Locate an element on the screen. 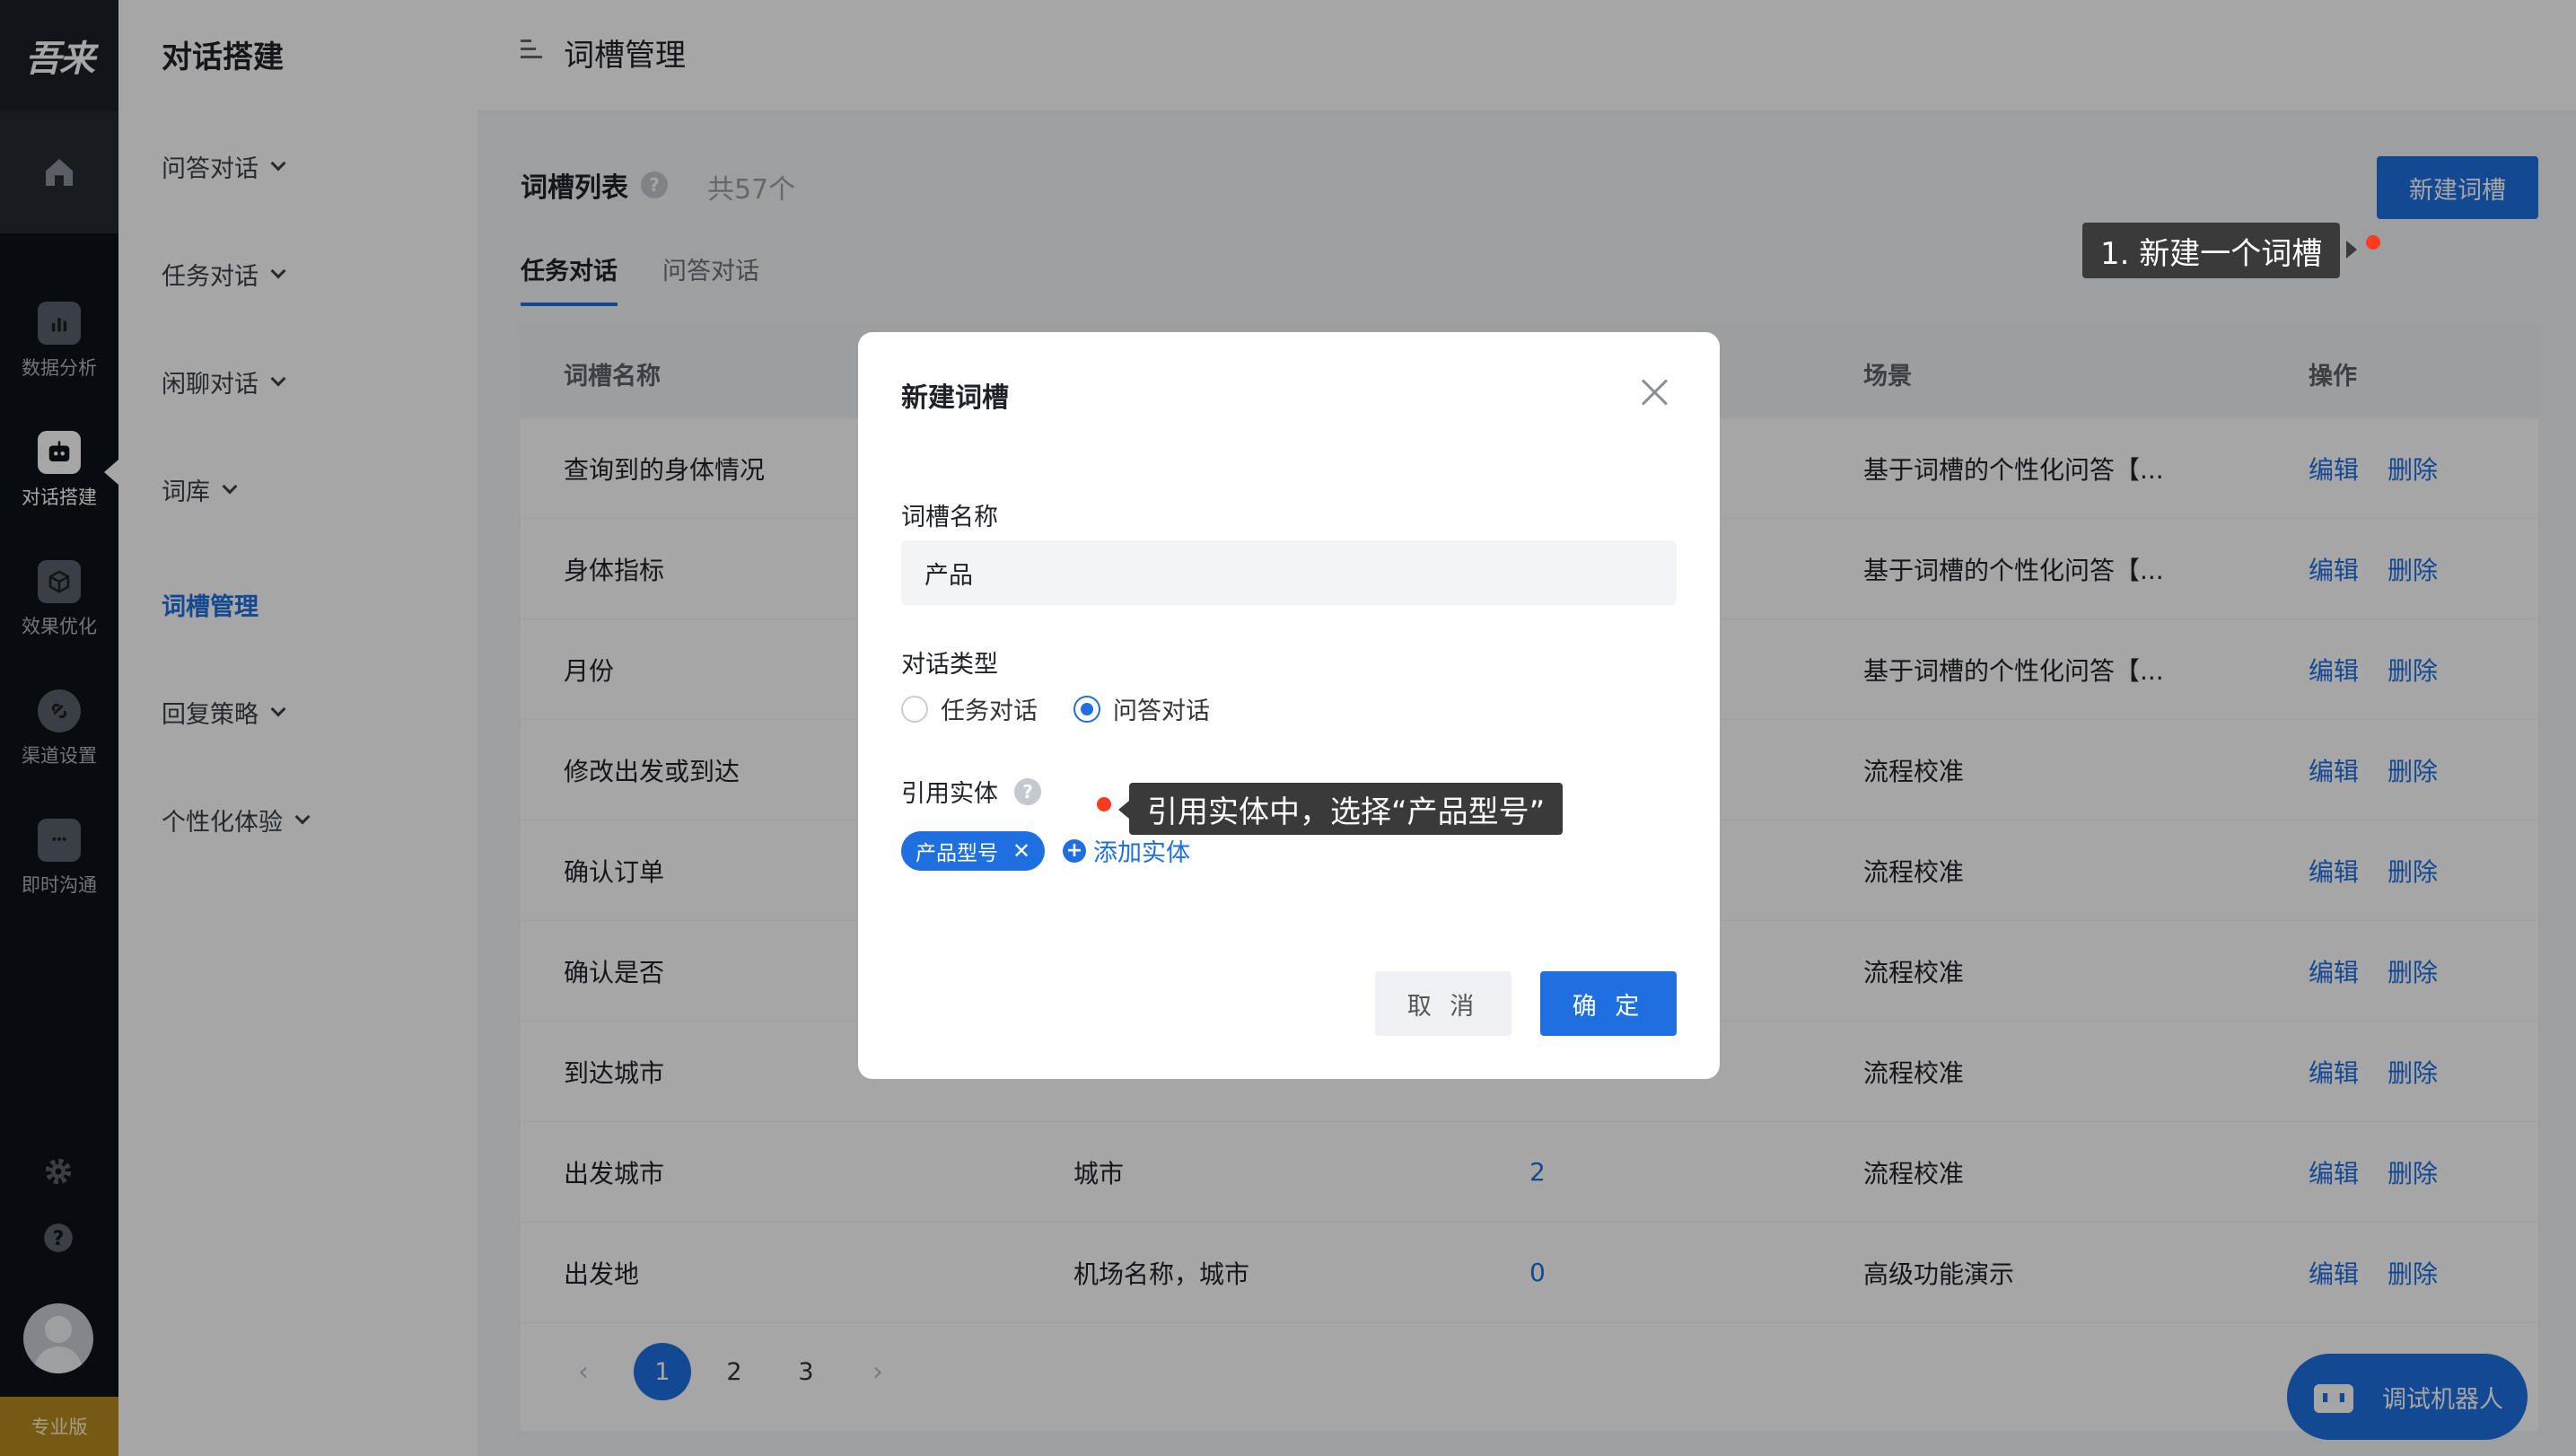 This screenshot has width=2576, height=1456. dialog-title: 新建词槽 is located at coordinates (955, 398).